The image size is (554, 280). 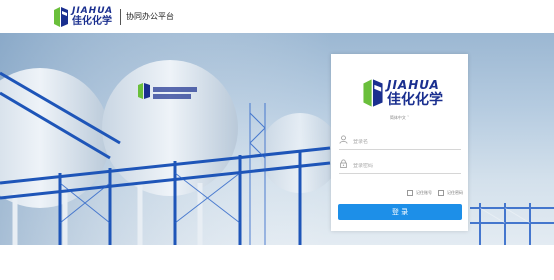 I want to click on system-title: 协同办公平台, so click(x=150, y=16).